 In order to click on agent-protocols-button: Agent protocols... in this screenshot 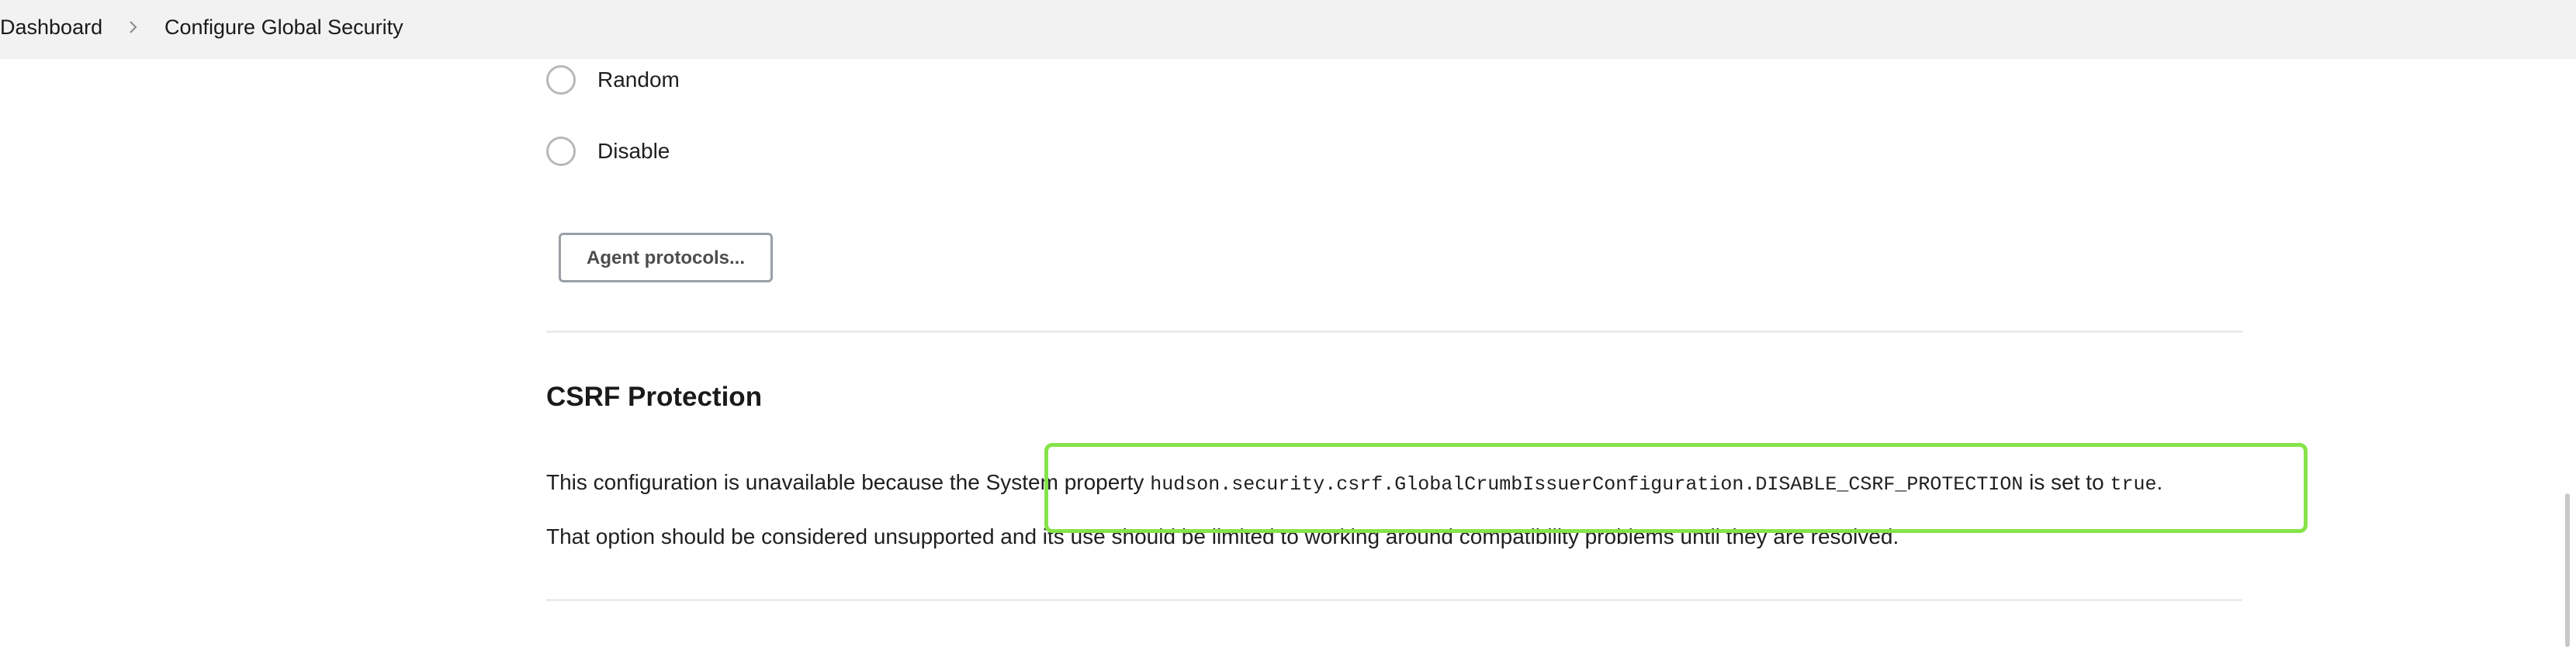, I will do `click(666, 257)`.